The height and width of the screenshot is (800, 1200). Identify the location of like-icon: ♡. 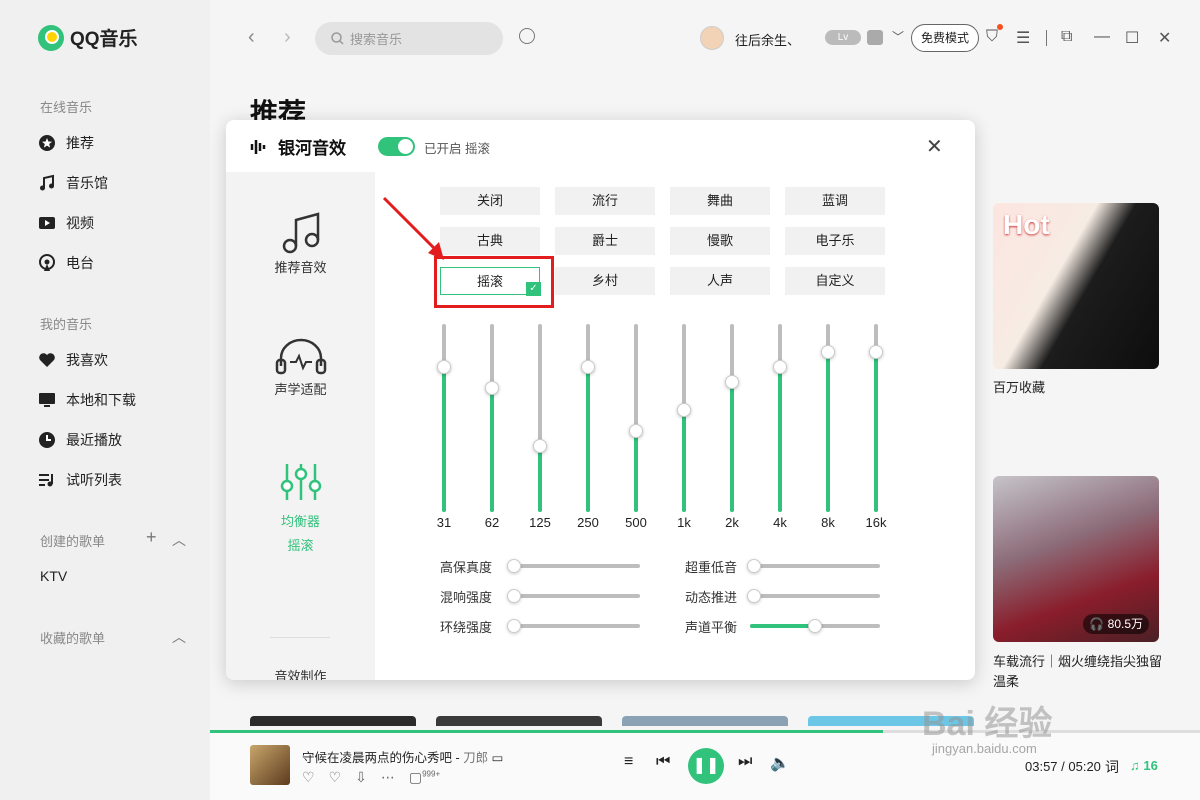
(308, 777).